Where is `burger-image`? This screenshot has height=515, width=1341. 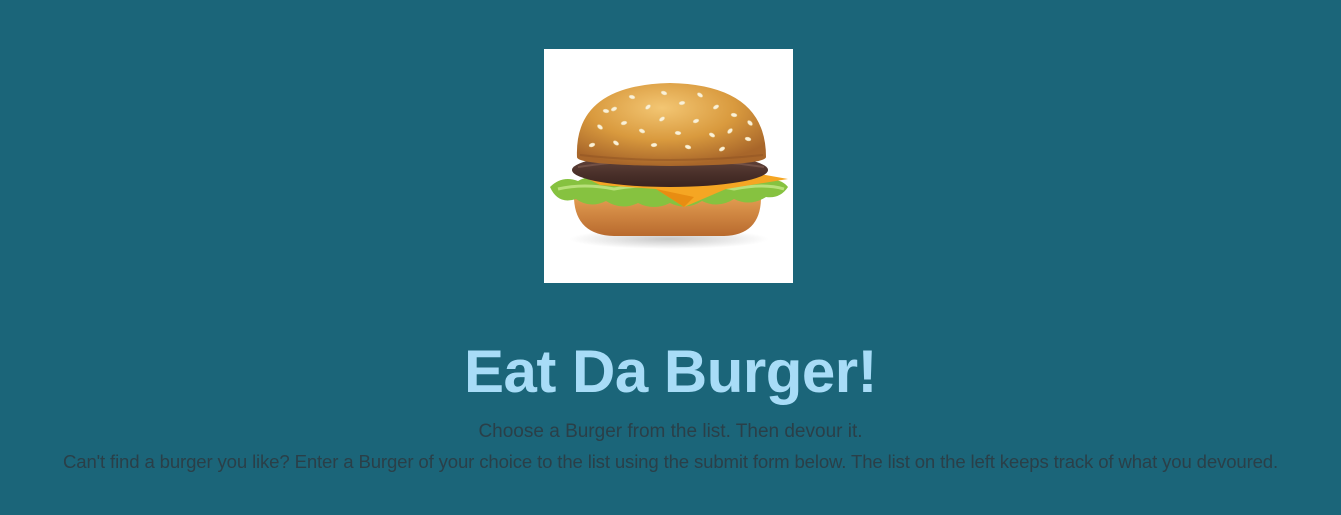
burger-image is located at coordinates (668, 166).